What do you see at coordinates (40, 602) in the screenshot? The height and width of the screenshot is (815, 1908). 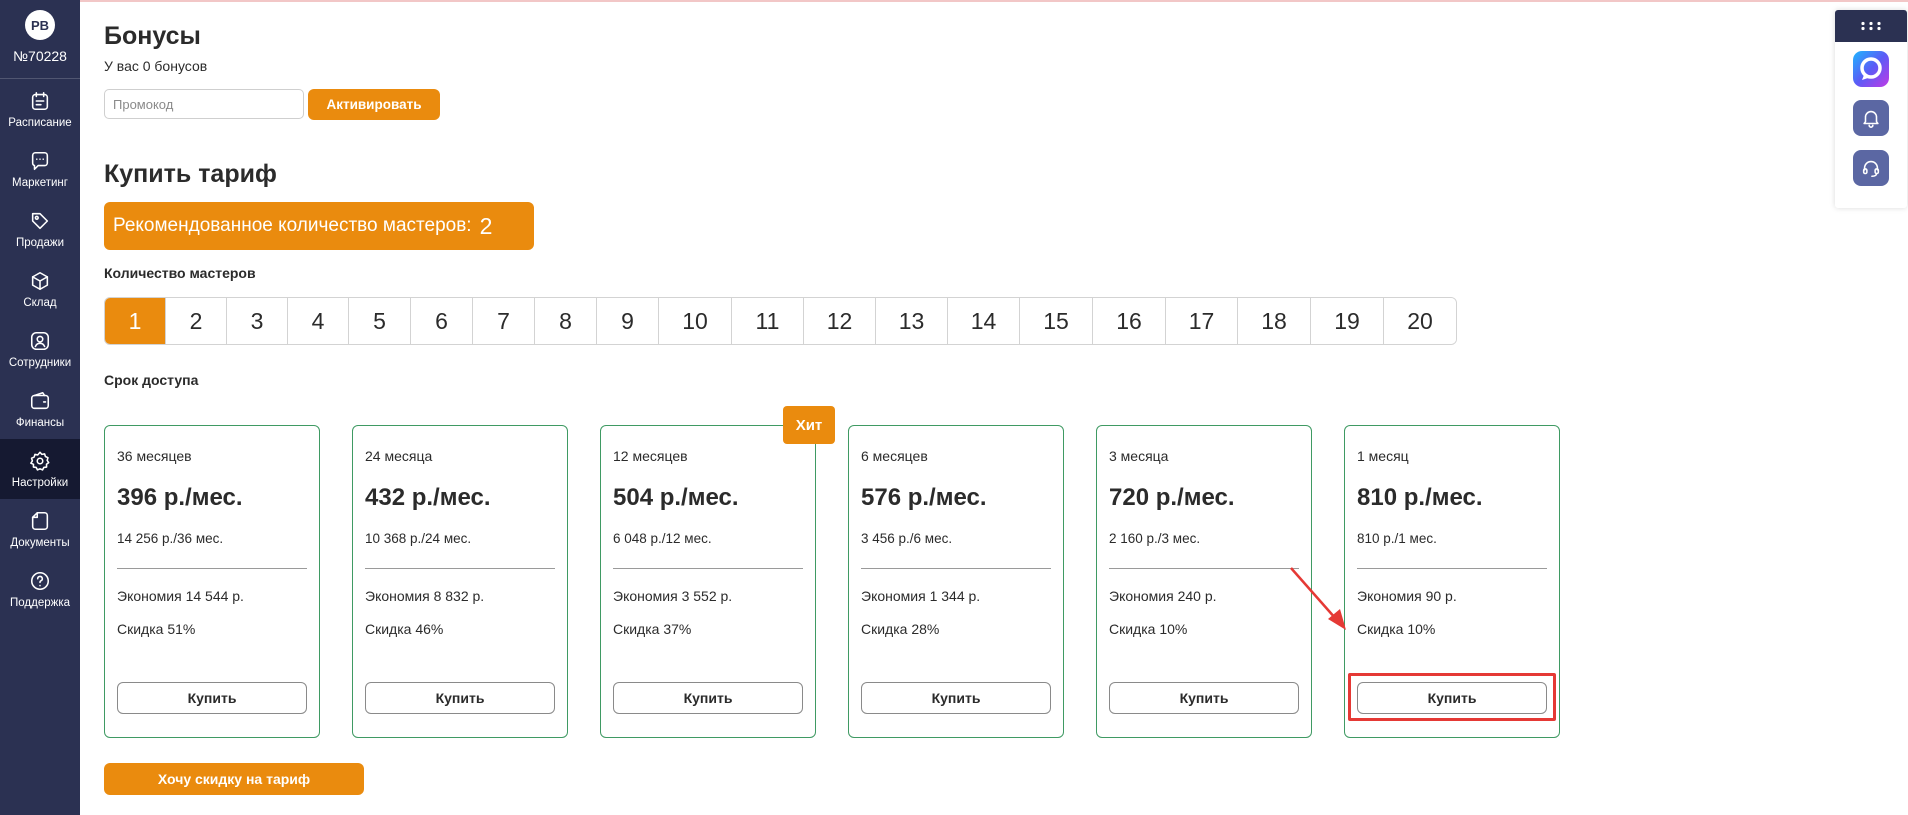 I see `sidebar-item-label: Поддержка` at bounding box center [40, 602].